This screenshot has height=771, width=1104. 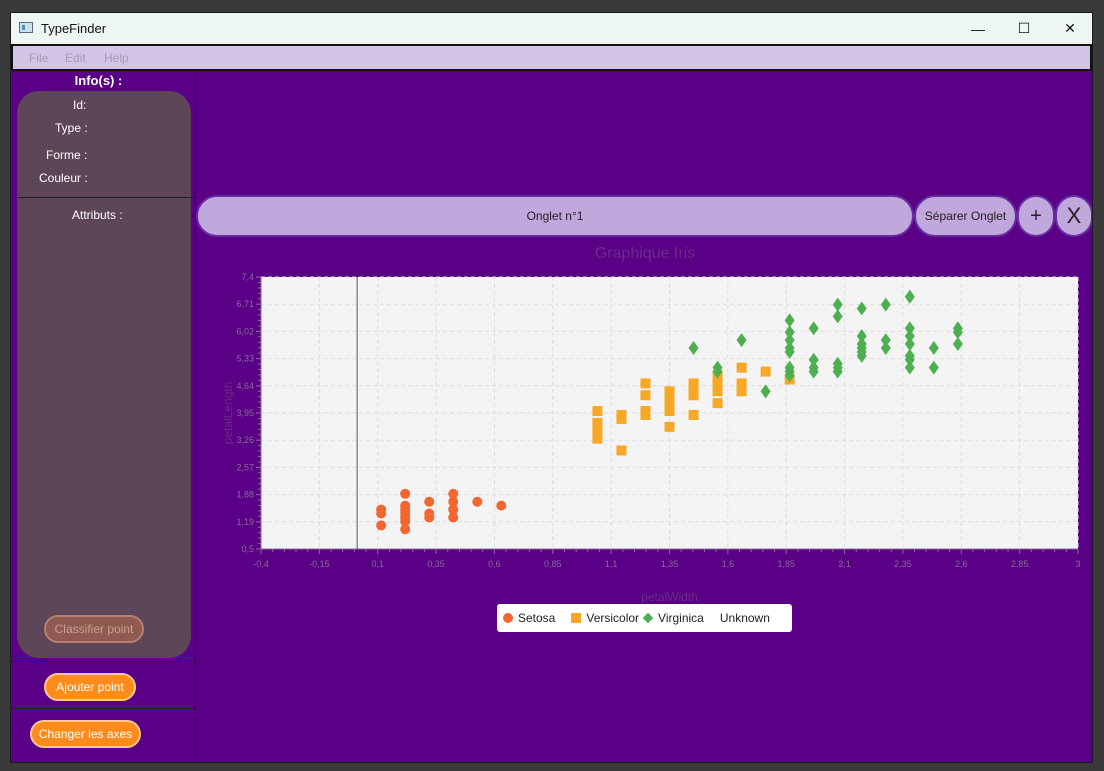 I want to click on x-tick-label: 2,35, so click(x=903, y=564).